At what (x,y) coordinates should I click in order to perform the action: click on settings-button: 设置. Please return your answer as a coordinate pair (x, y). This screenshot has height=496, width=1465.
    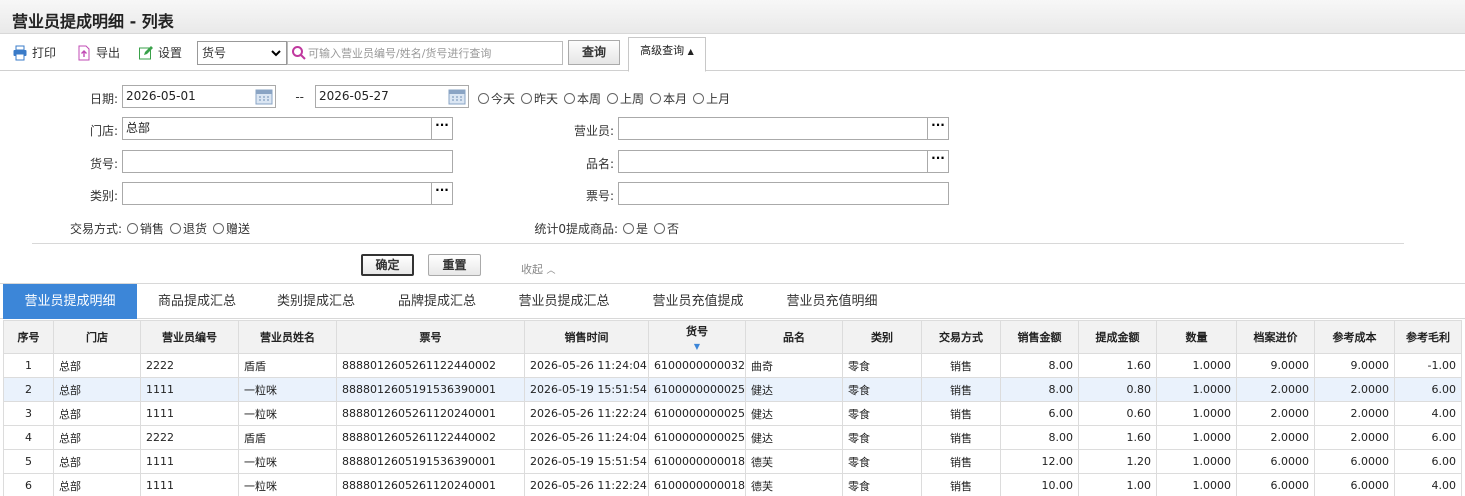
    Looking at the image, I should click on (160, 53).